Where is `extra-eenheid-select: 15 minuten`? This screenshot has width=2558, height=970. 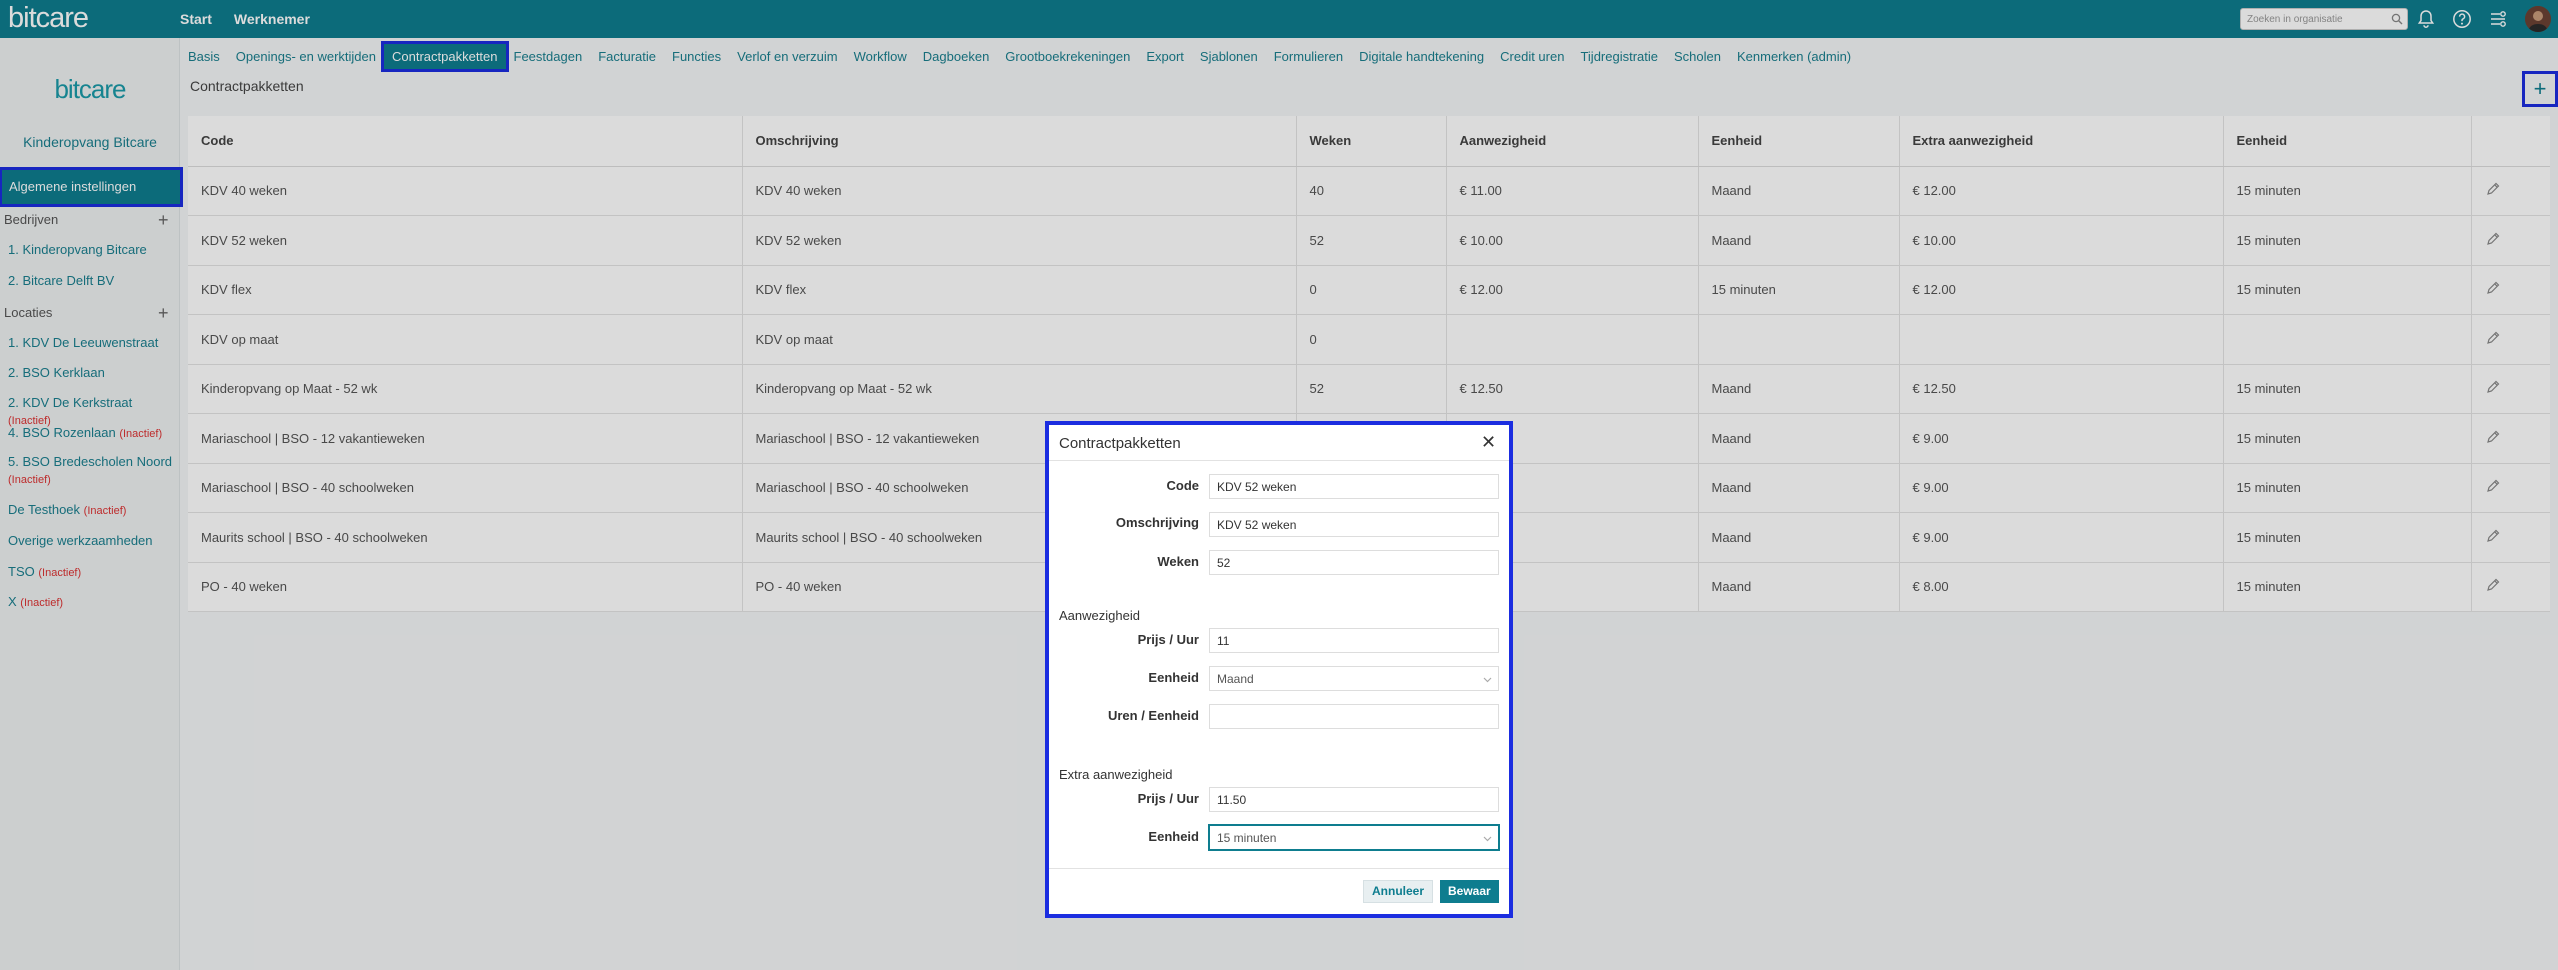 extra-eenheid-select: 15 minuten is located at coordinates (1354, 837).